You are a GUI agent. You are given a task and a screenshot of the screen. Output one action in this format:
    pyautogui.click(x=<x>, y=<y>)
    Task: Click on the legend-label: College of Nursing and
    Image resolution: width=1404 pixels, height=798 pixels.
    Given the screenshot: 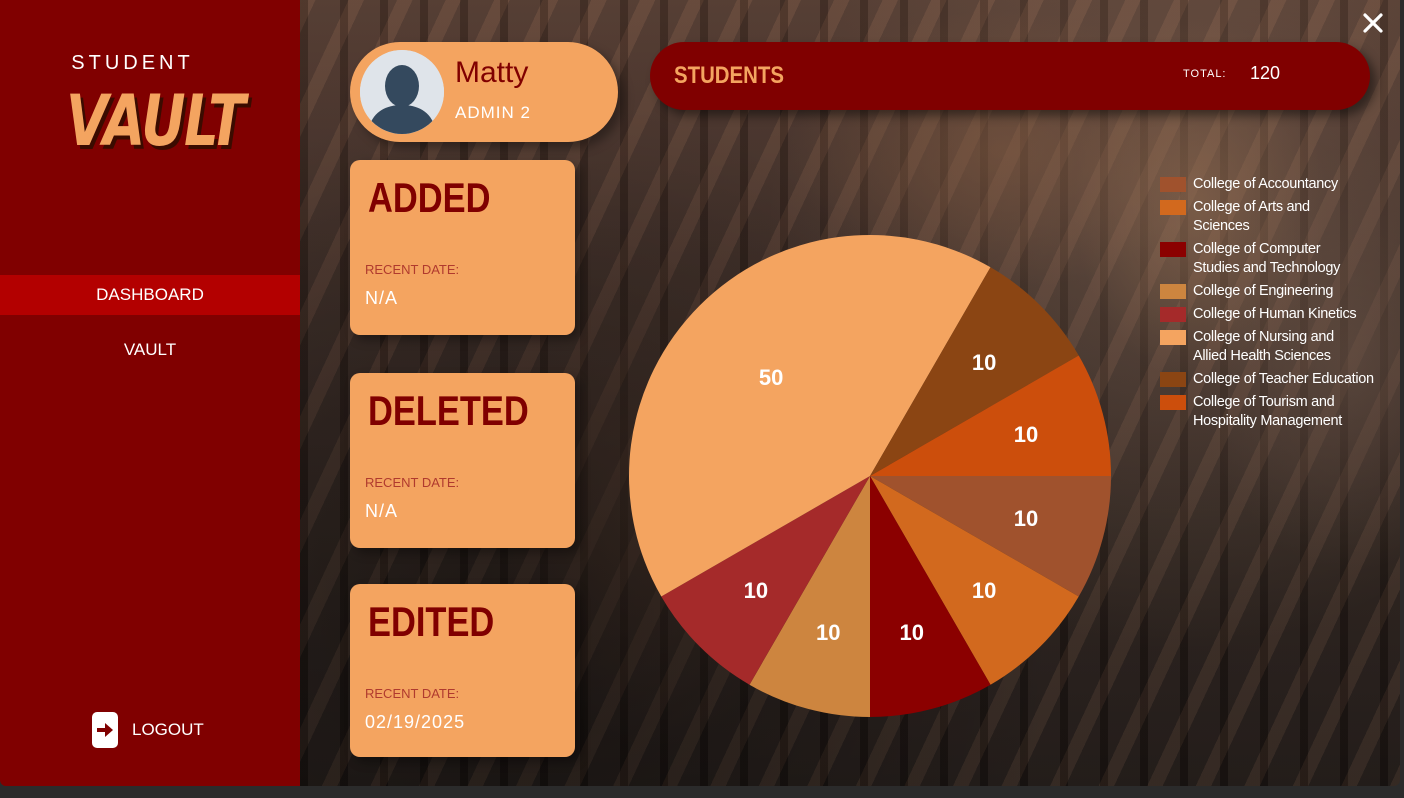 What is the action you would take?
    pyautogui.click(x=1263, y=337)
    